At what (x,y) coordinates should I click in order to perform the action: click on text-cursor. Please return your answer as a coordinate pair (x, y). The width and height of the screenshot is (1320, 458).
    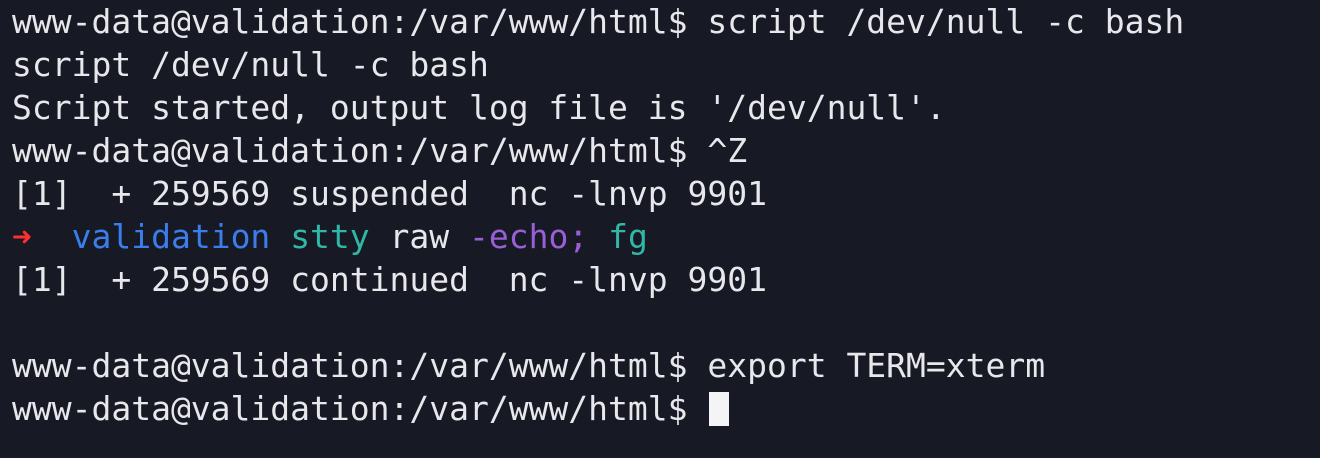
    Looking at the image, I should click on (719, 409).